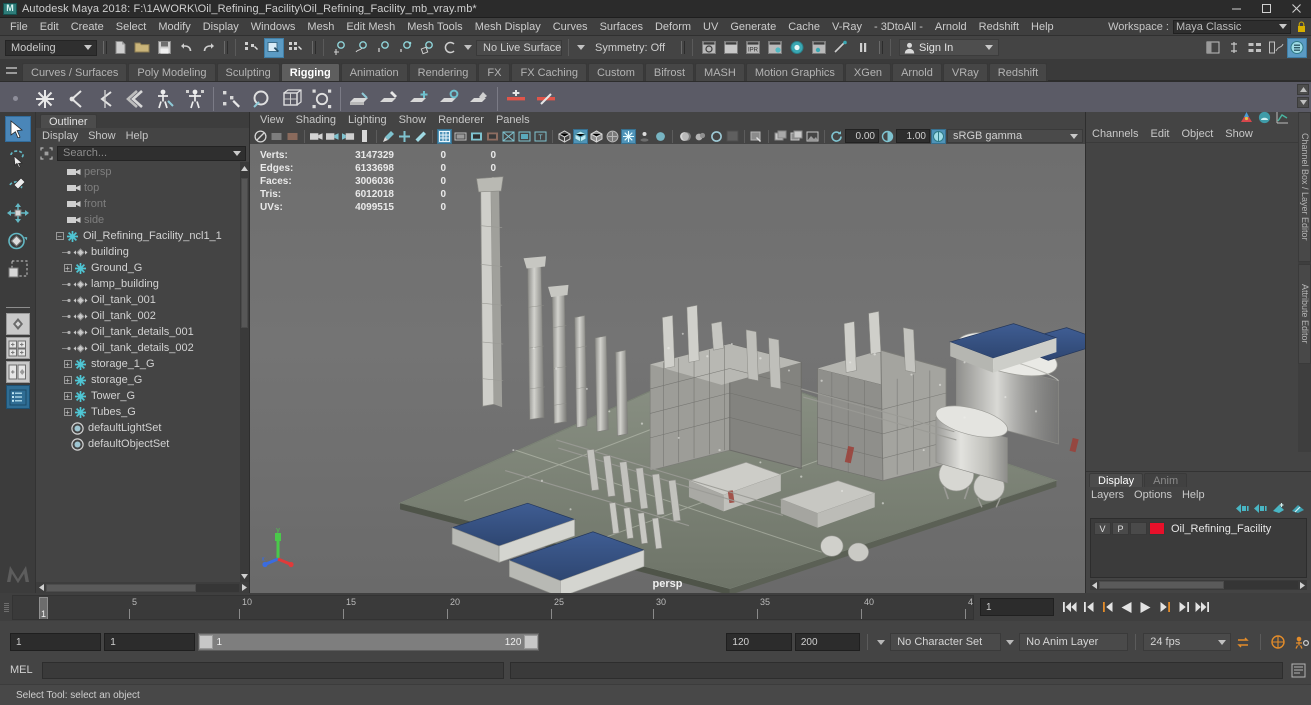 The height and width of the screenshot is (705, 1311). I want to click on outliner-item-storage-1-g: + storage_1_G, so click(142, 364).